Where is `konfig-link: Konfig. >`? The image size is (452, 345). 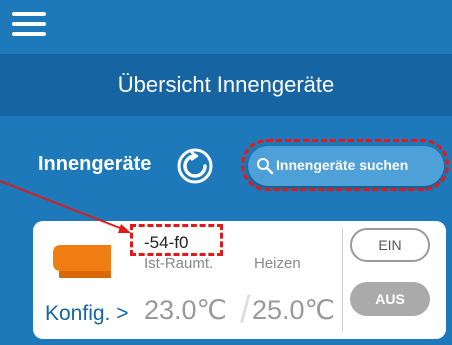 konfig-link: Konfig. > is located at coordinates (86, 314).